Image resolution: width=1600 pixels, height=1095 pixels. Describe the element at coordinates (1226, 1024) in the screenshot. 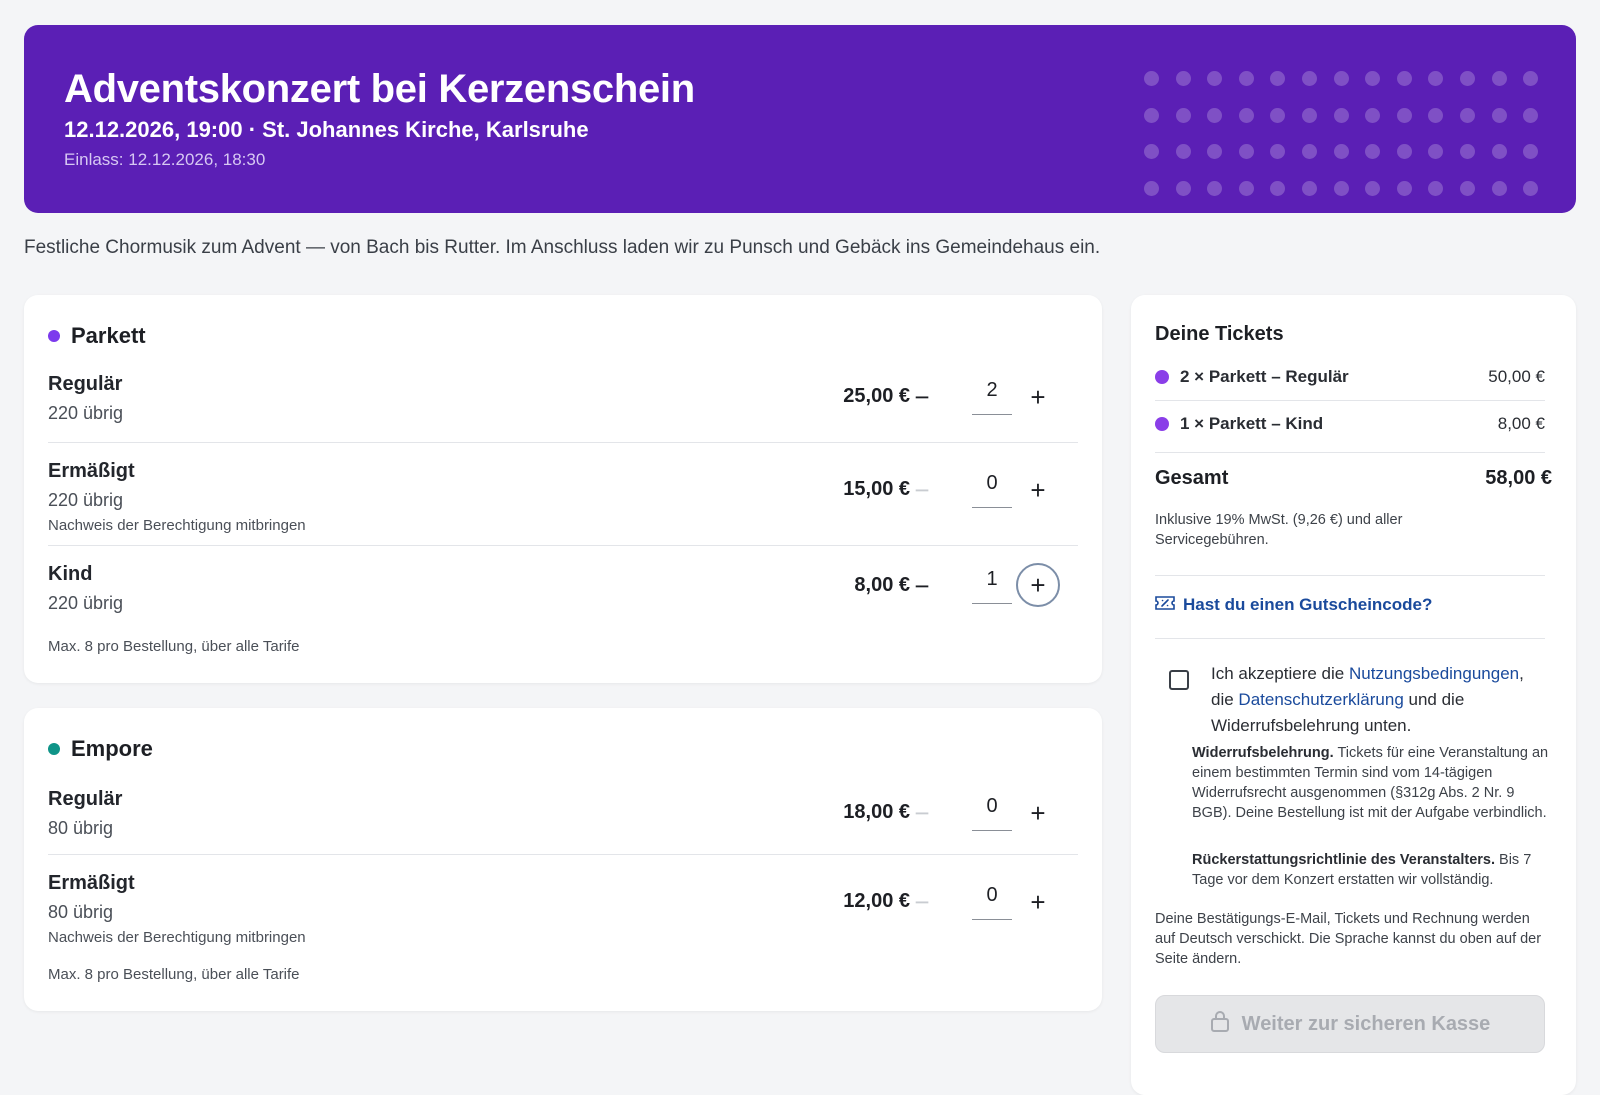

I see `lock-icon` at that location.